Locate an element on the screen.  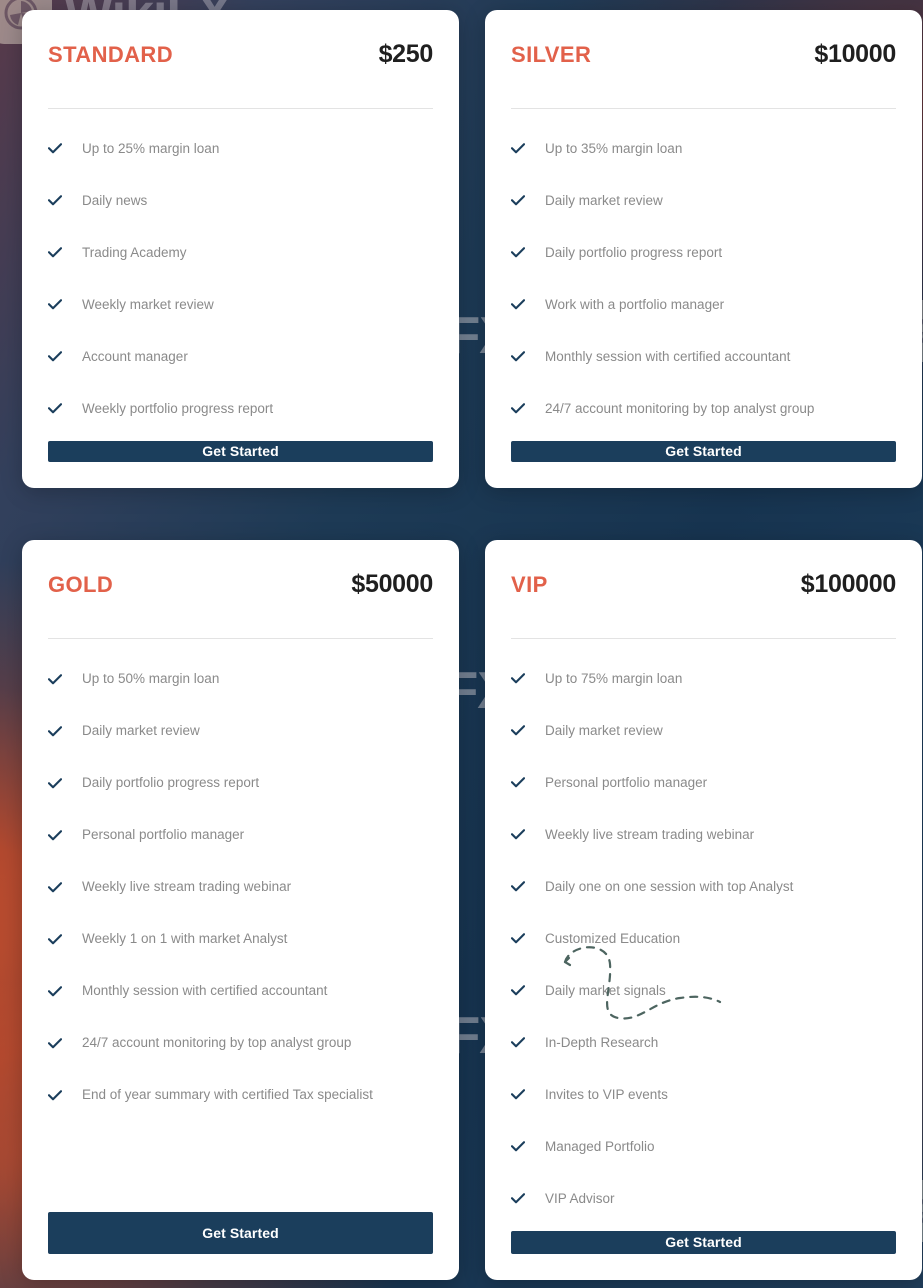
feature-label: Customized Education is located at coordinates (613, 938).